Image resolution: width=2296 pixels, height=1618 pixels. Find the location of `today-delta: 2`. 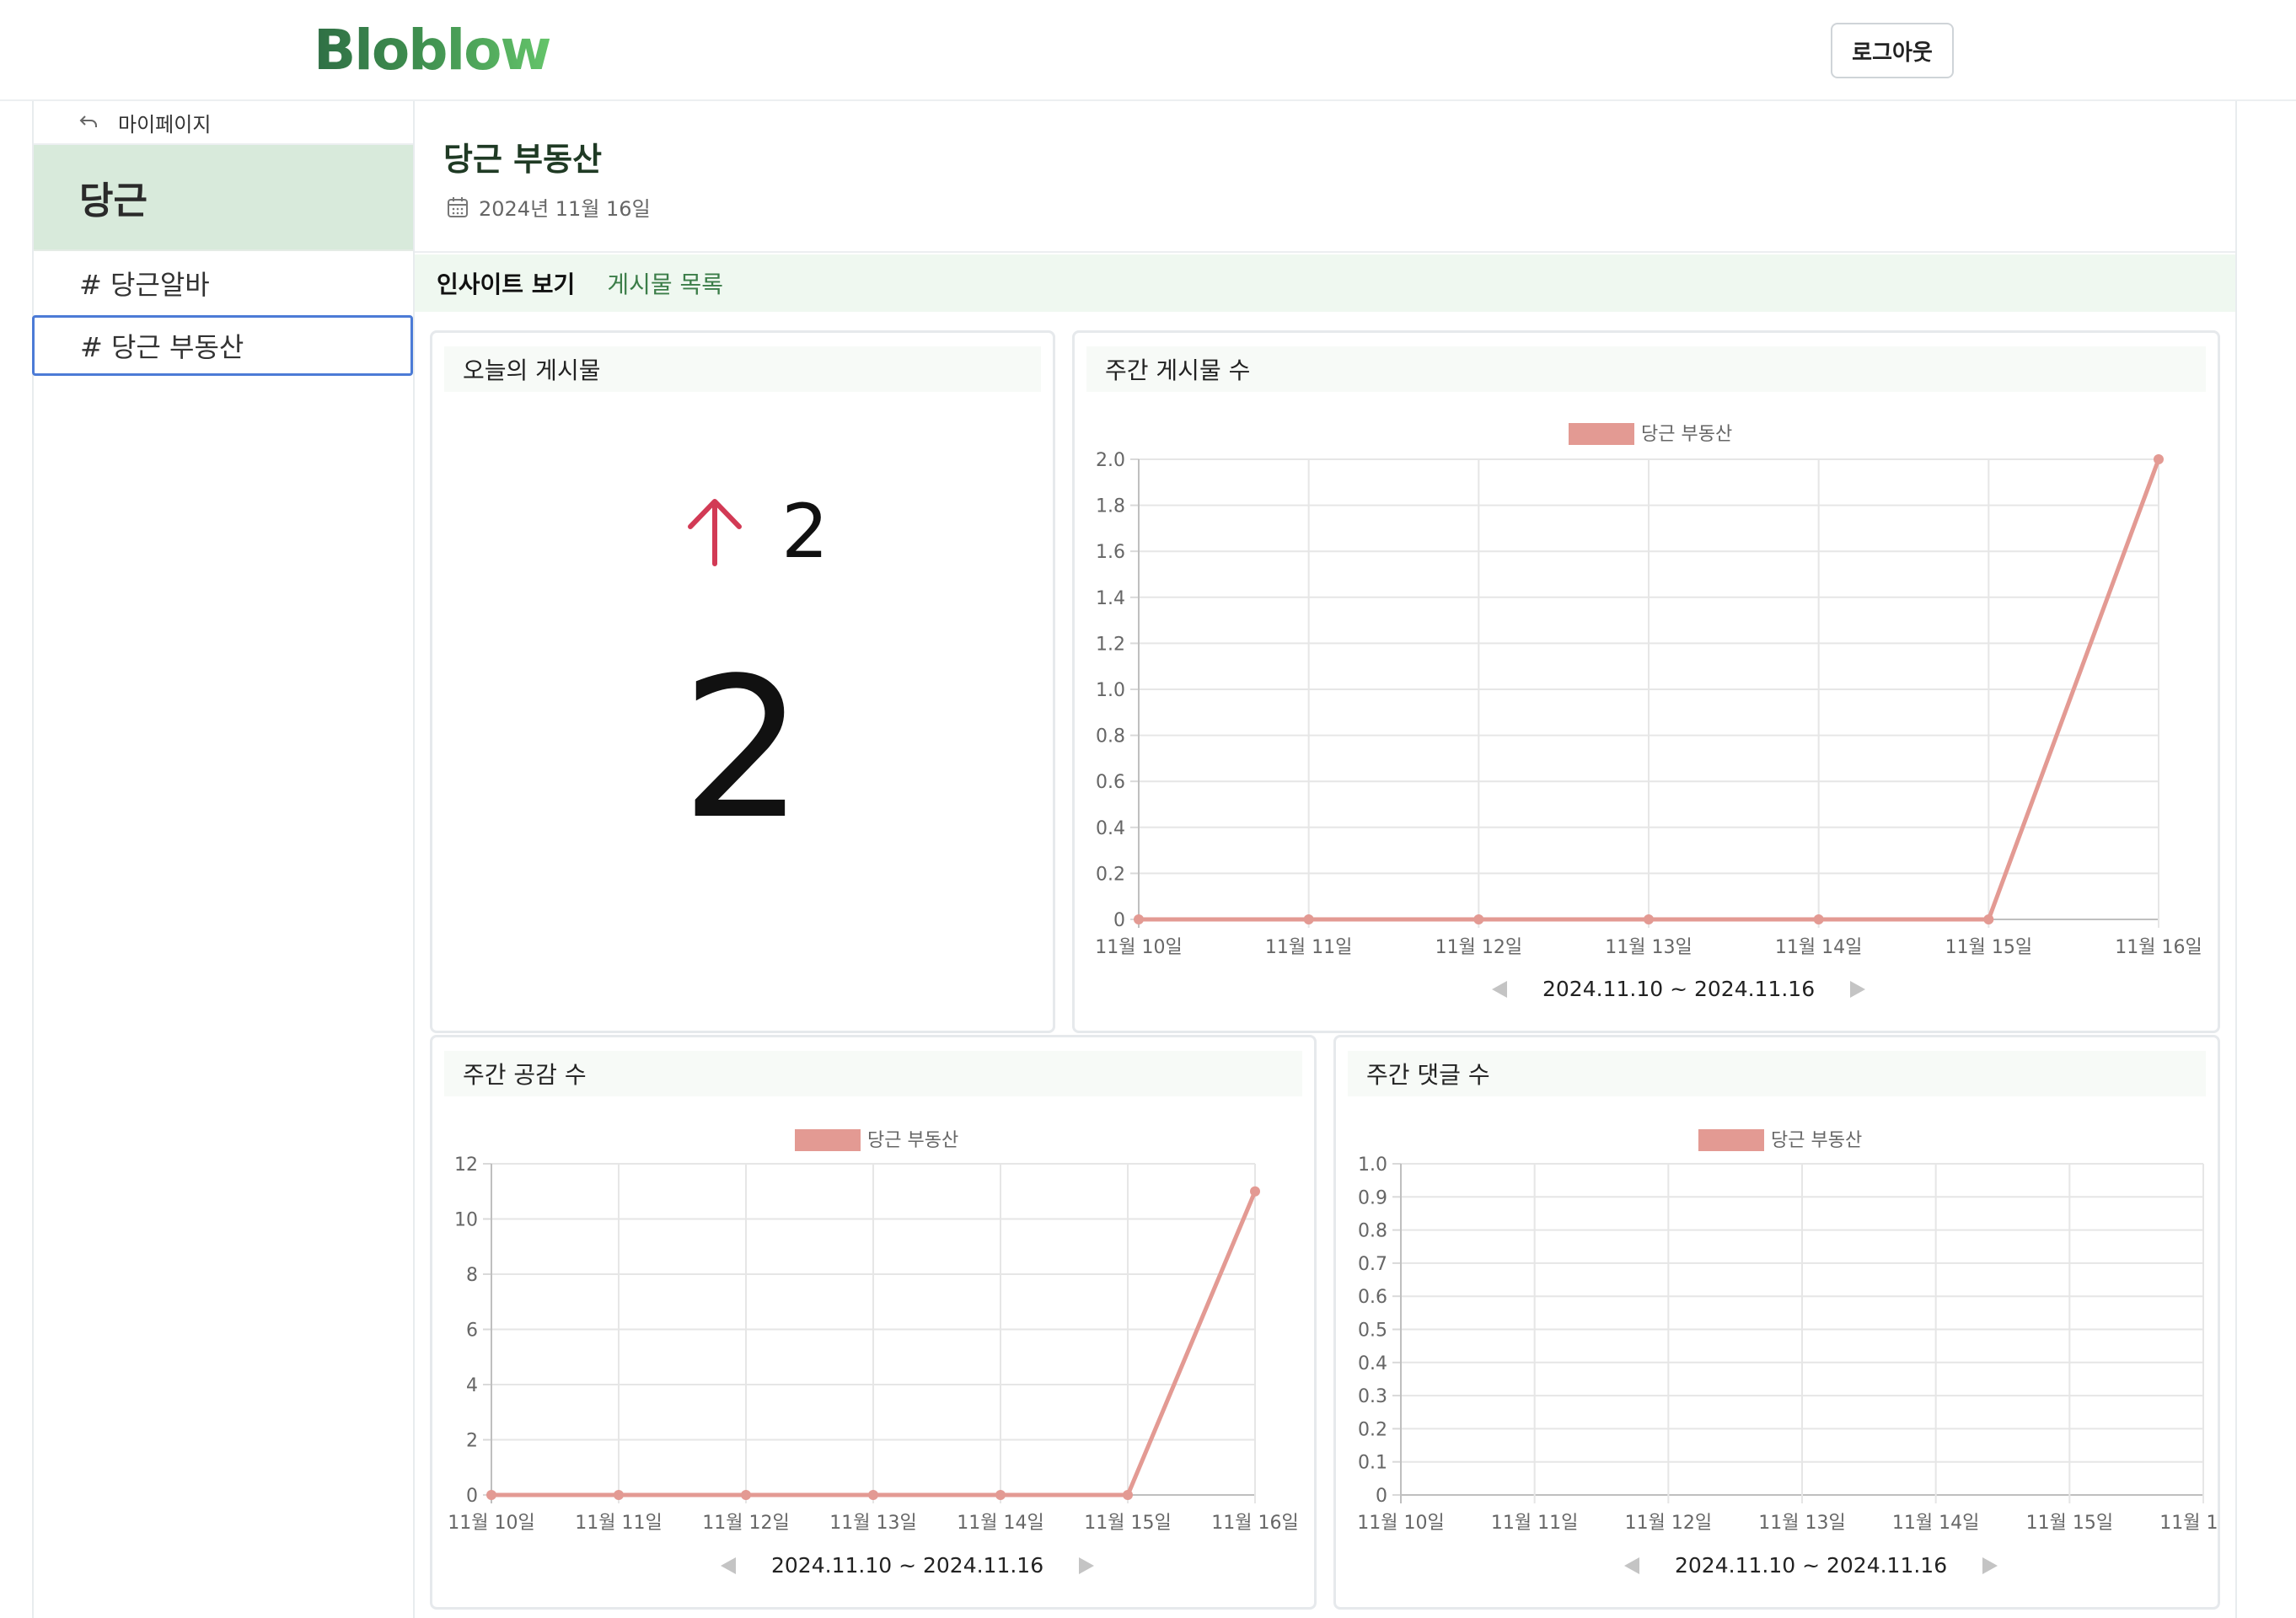

today-delta: 2 is located at coordinates (757, 531).